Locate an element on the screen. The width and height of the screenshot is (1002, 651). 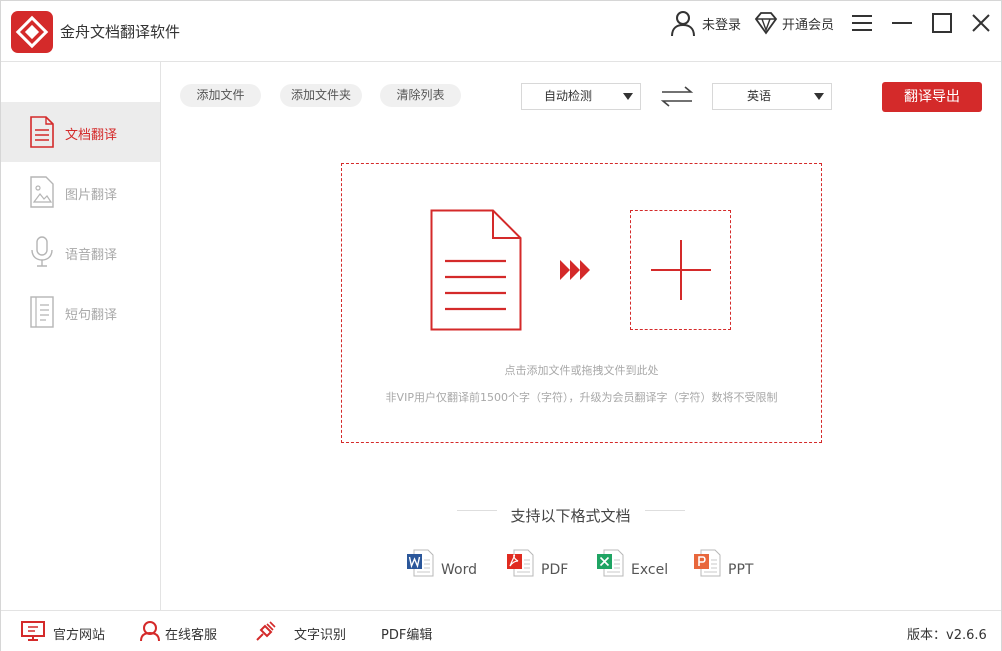
sidebar-item-document-translate: 文档翻译 is located at coordinates (80, 132).